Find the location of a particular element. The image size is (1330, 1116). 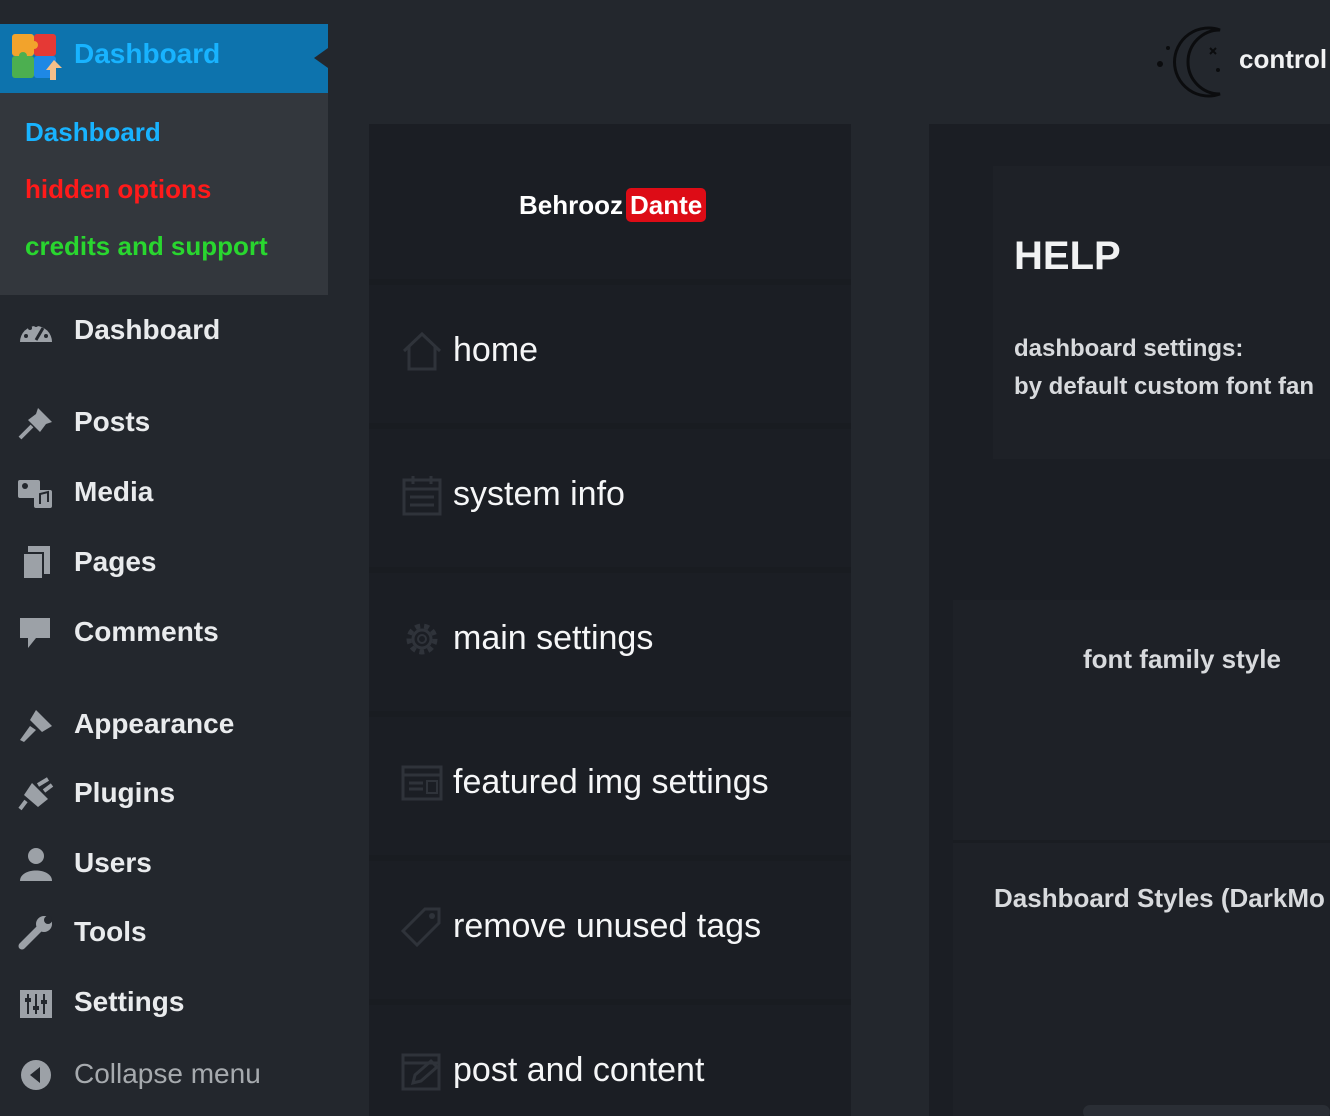

nav-item-featured-img-settings: featured img settings is located at coordinates (610, 780).